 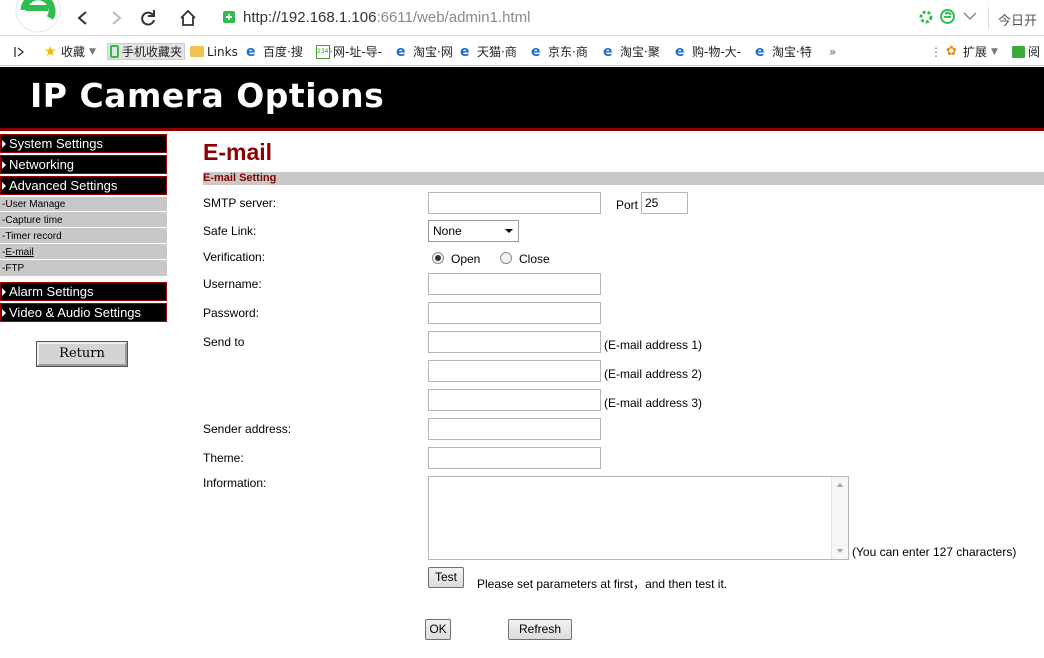 What do you see at coordinates (936, 51) in the screenshot?
I see `vertical-dots-icon: ⋮` at bounding box center [936, 51].